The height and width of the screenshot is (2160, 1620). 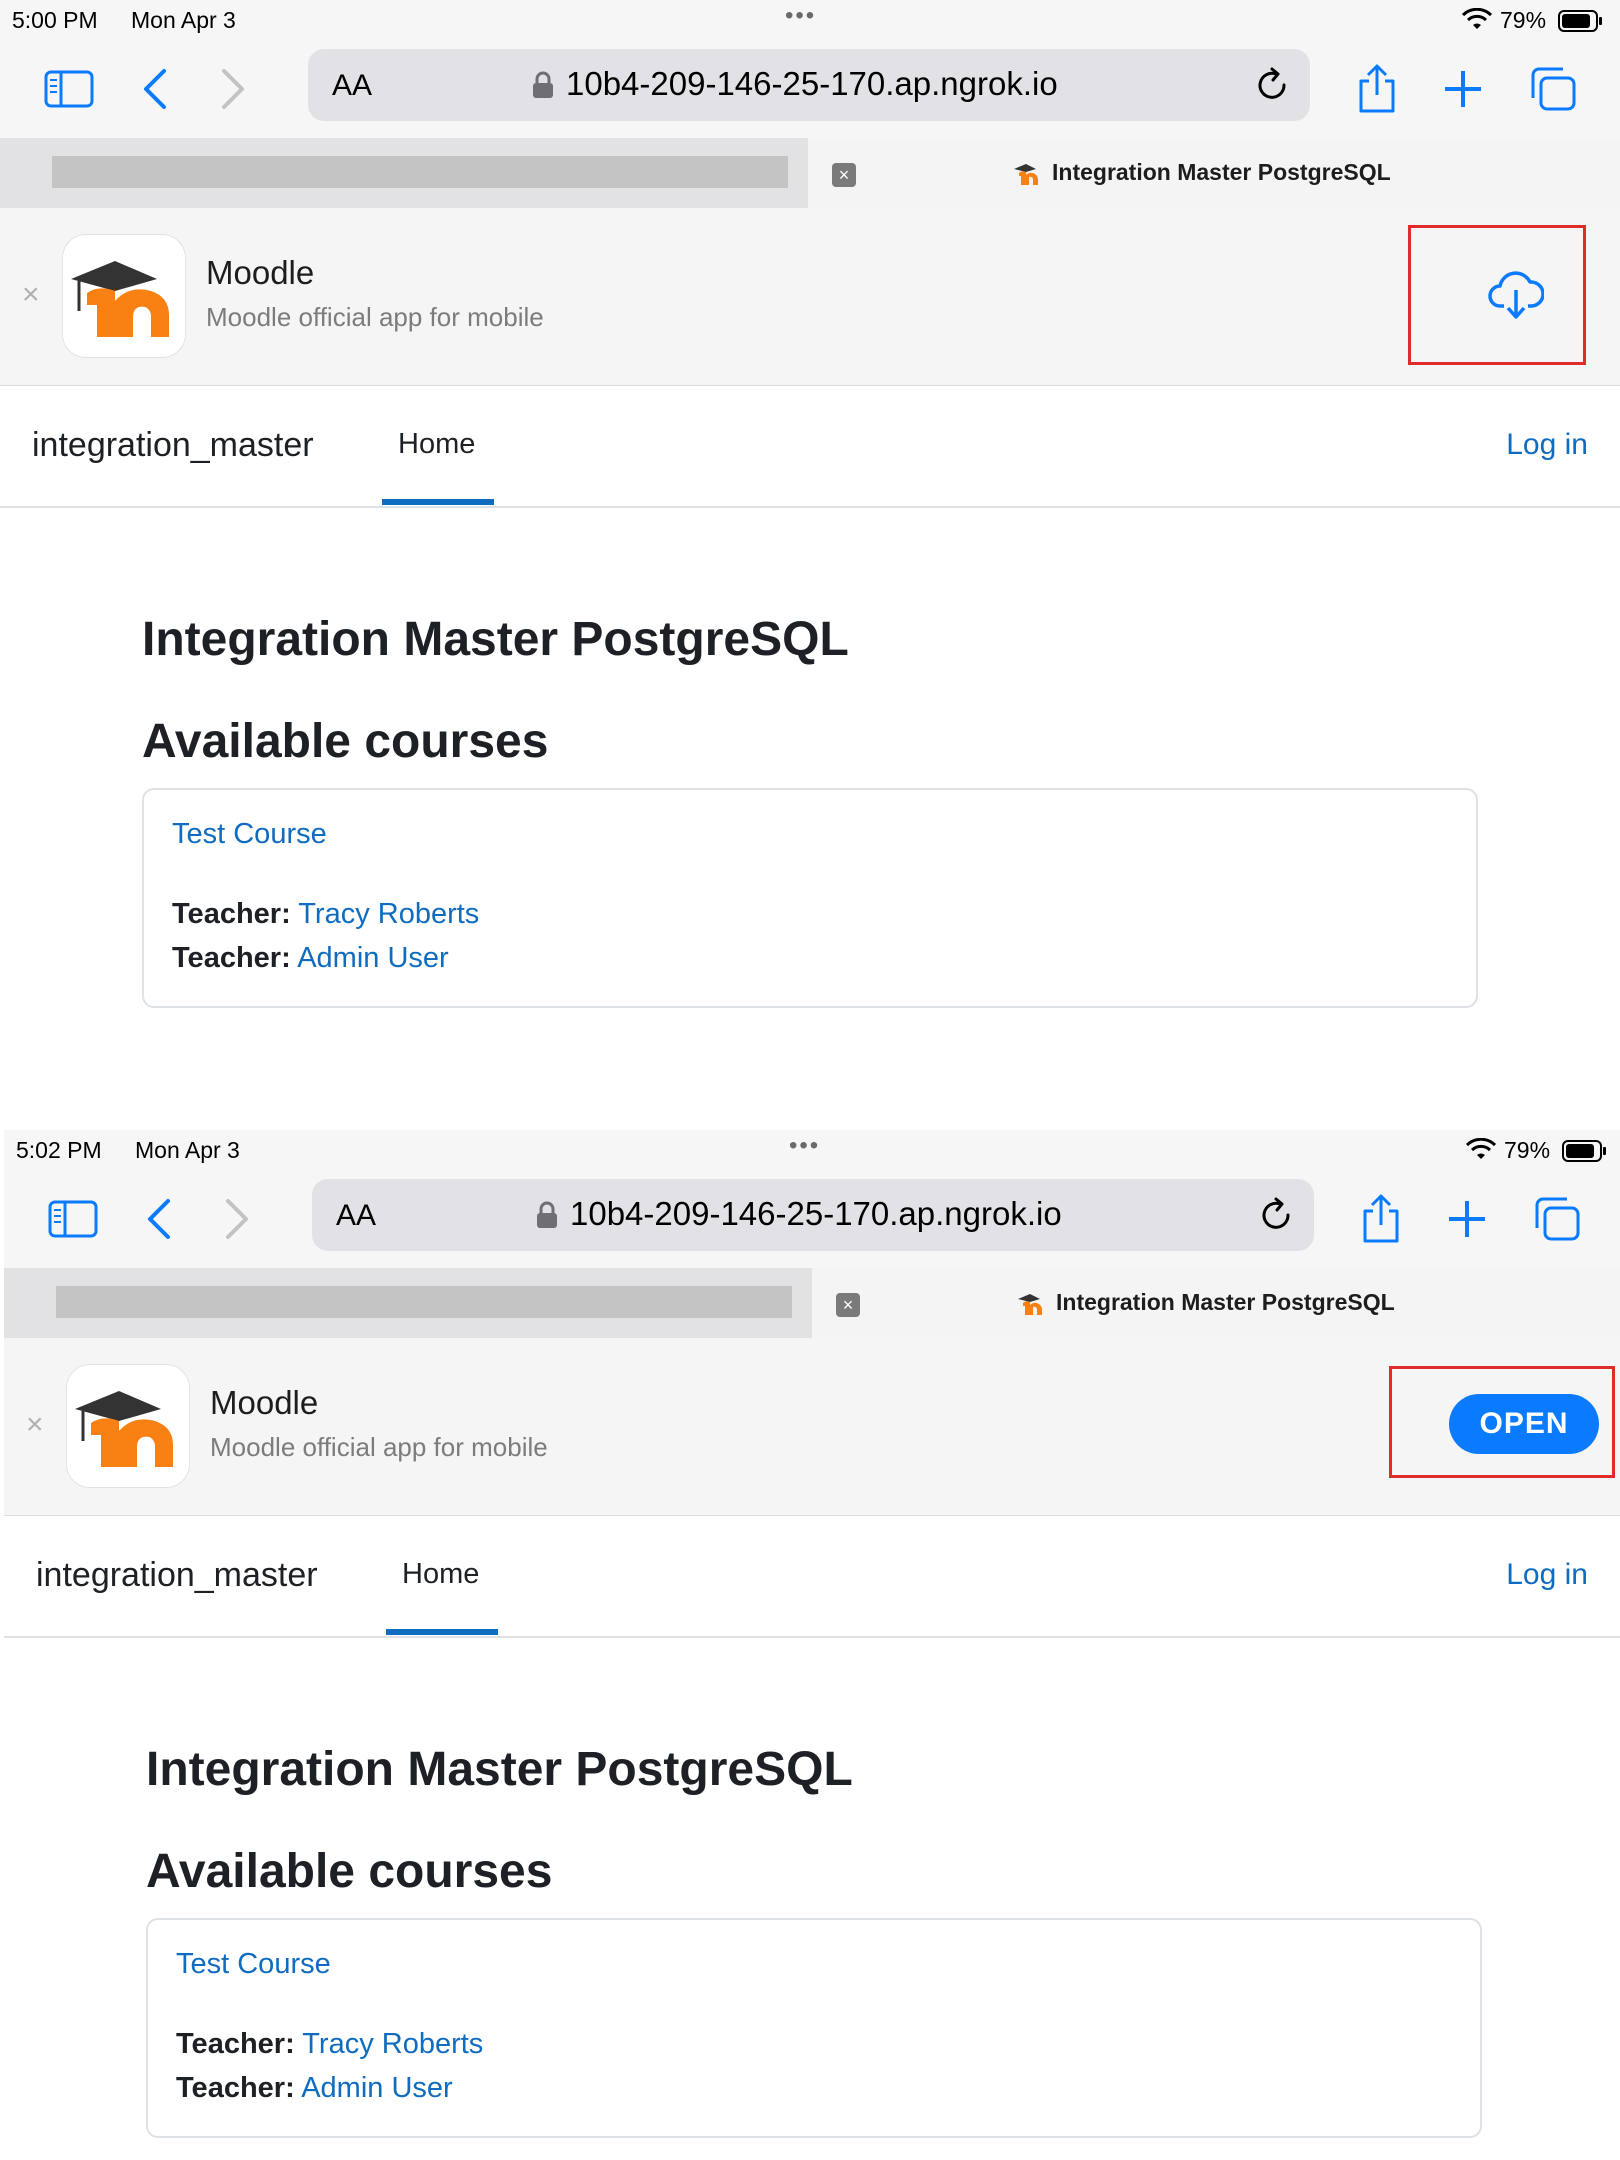 I want to click on status-time: 5:02 PM, so click(x=59, y=1150).